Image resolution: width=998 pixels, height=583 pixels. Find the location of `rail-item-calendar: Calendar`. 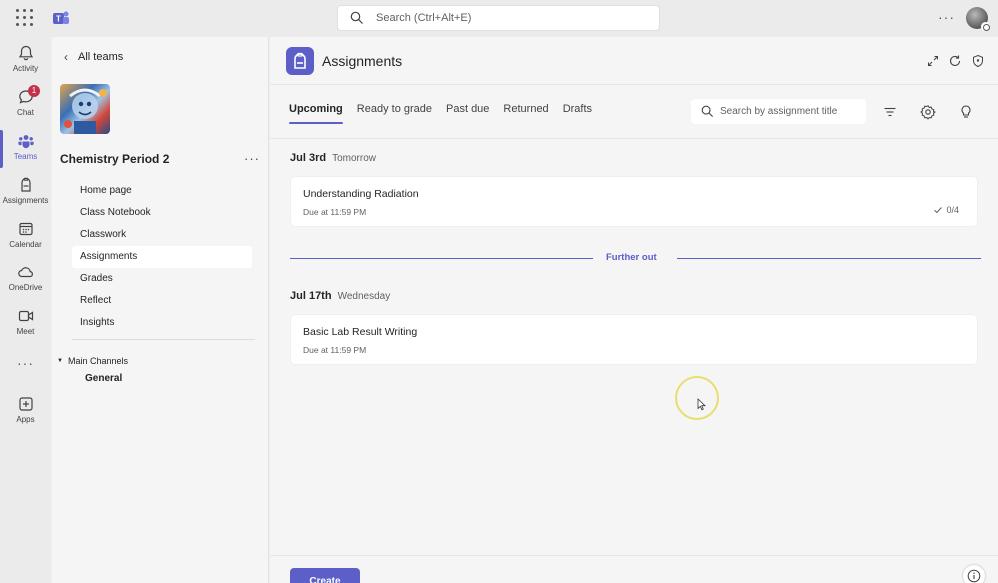

rail-item-calendar: Calendar is located at coordinates (25, 237).